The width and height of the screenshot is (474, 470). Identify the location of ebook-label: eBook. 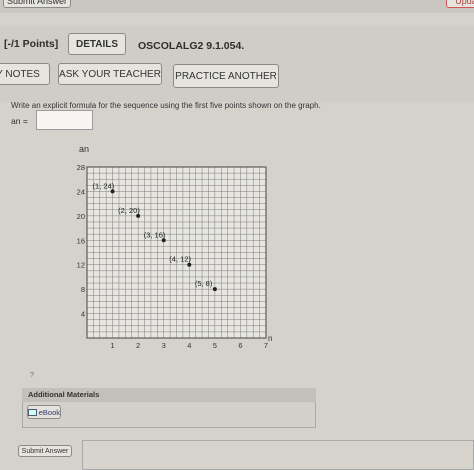
(49, 412).